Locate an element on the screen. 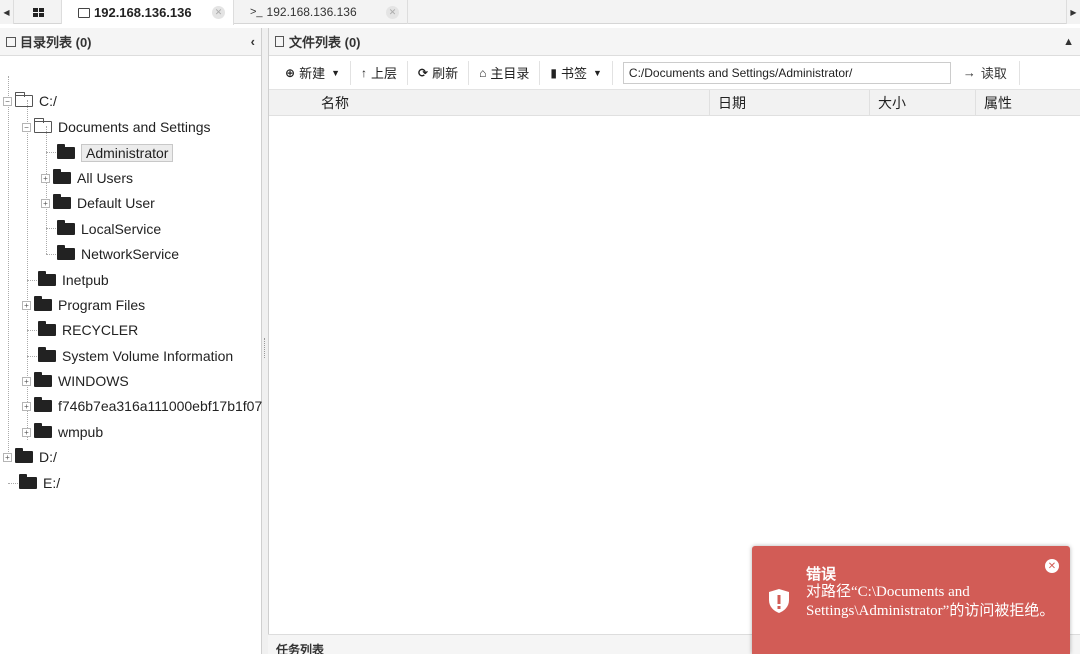 Image resolution: width=1080 pixels, height=654 pixels. folder-open-icon is located at coordinates (24, 99).